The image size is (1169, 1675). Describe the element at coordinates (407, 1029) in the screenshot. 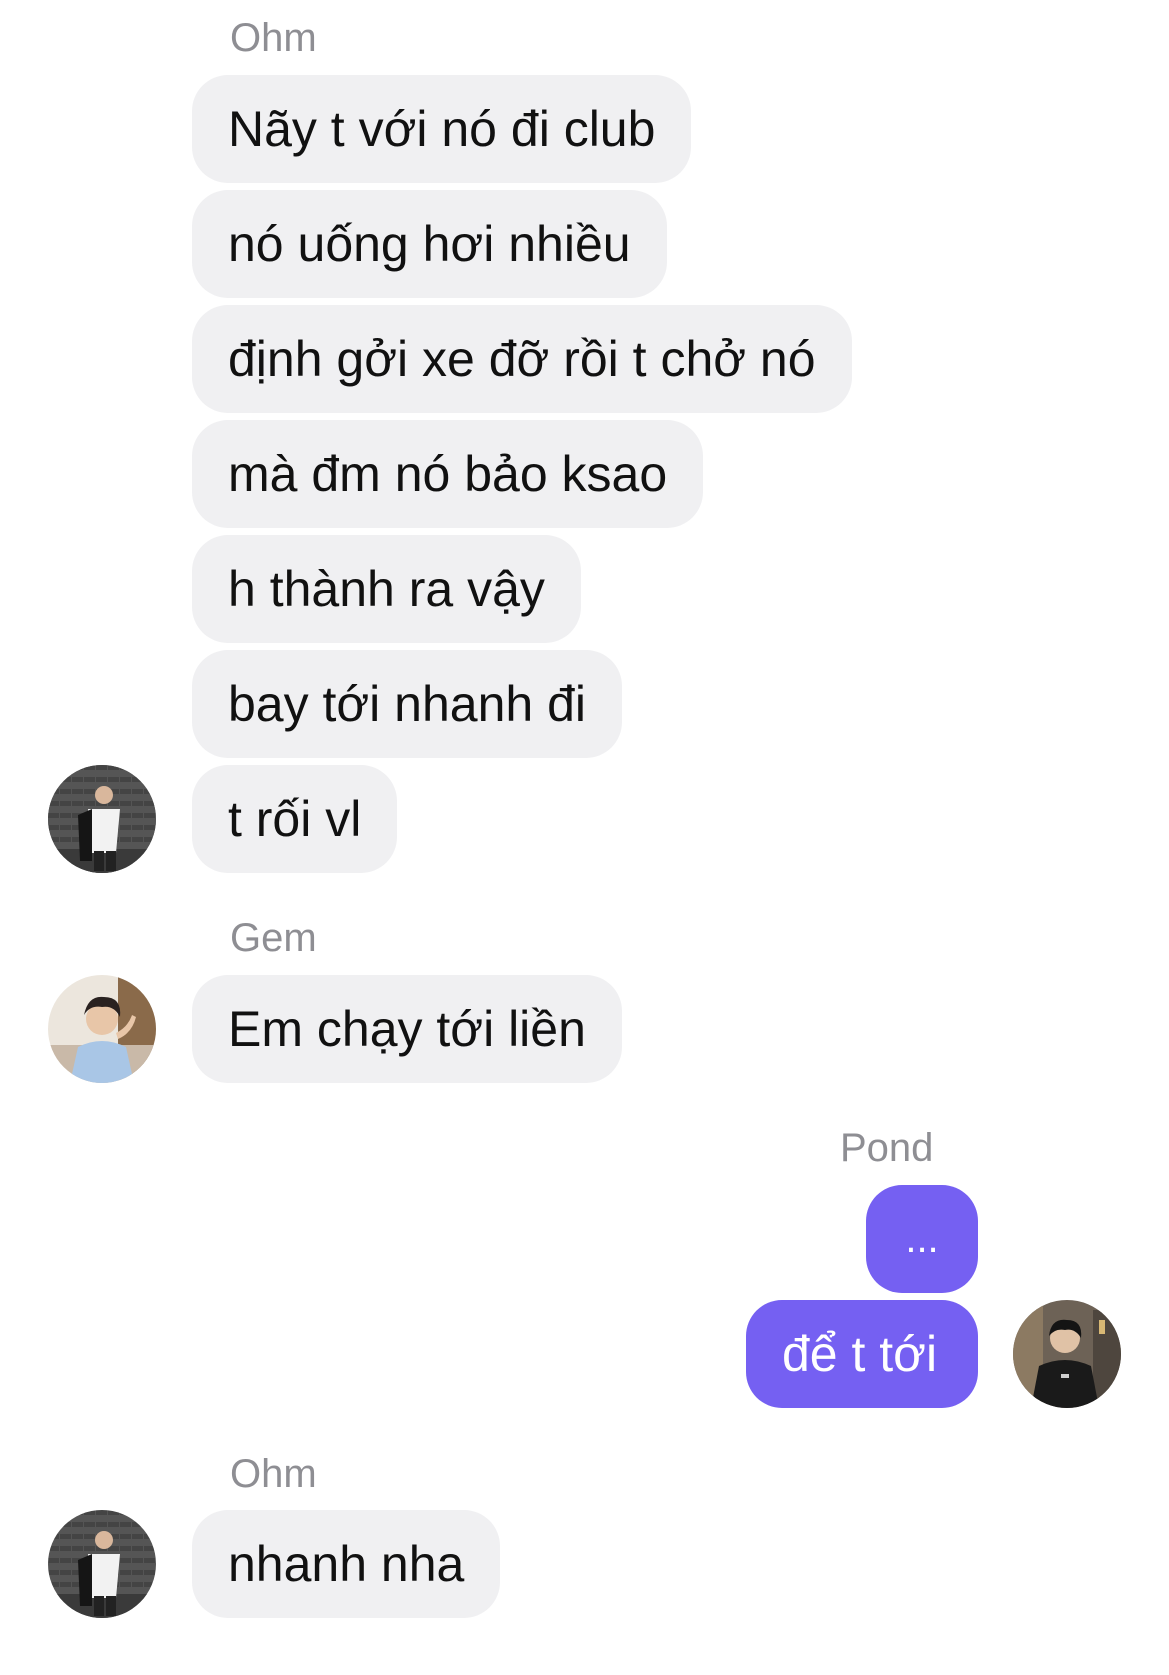

I see `message-bubble: Em chạy tới liền` at that location.